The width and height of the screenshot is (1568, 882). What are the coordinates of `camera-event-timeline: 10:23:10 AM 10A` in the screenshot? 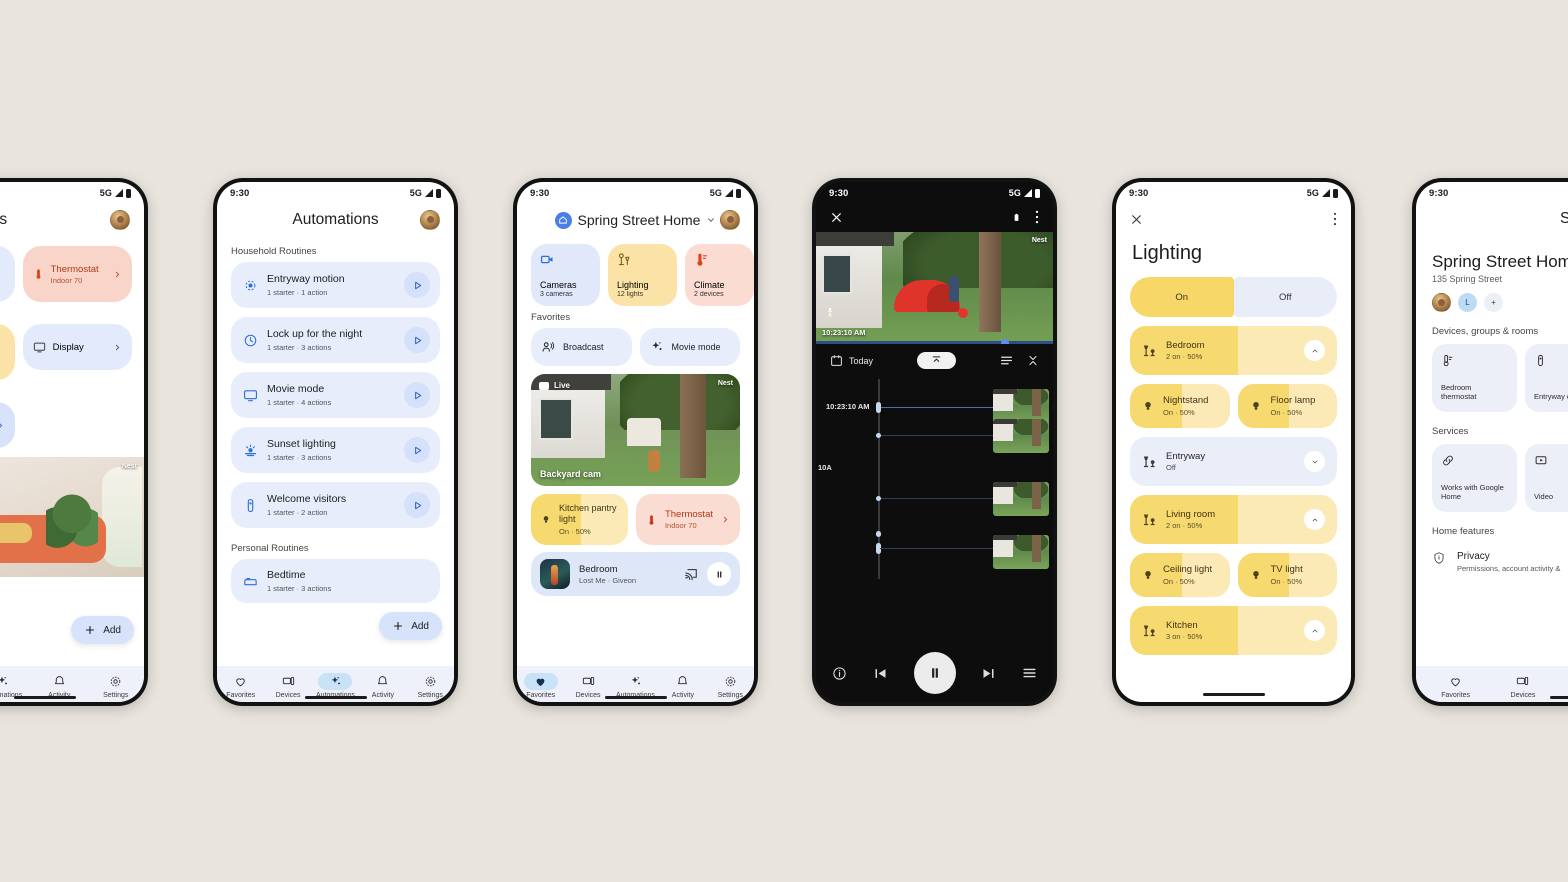 It's located at (934, 479).